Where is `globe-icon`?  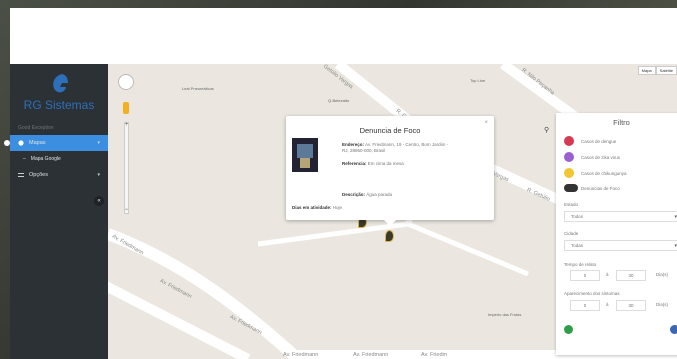
globe-icon is located at coordinates (21, 143).